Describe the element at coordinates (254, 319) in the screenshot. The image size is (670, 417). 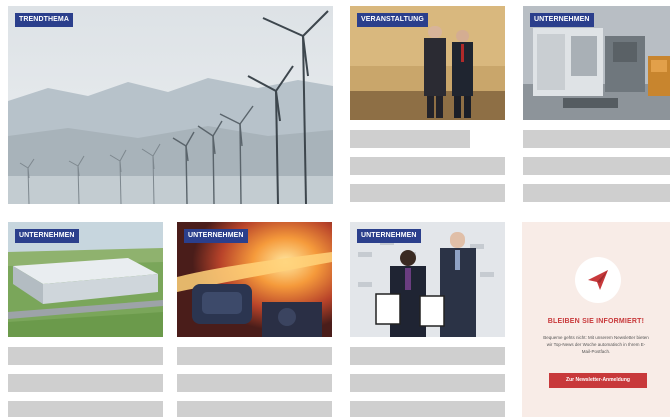
I see `card-unternehmen-molten: UNTERNEHMEN` at that location.